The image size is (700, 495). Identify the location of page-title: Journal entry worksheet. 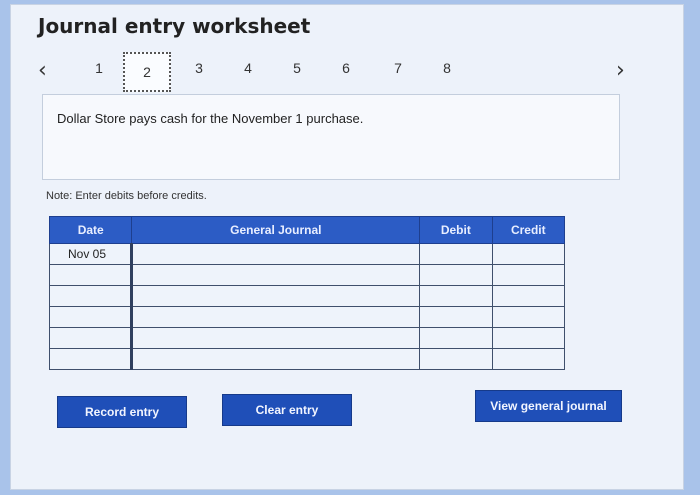
(174, 26).